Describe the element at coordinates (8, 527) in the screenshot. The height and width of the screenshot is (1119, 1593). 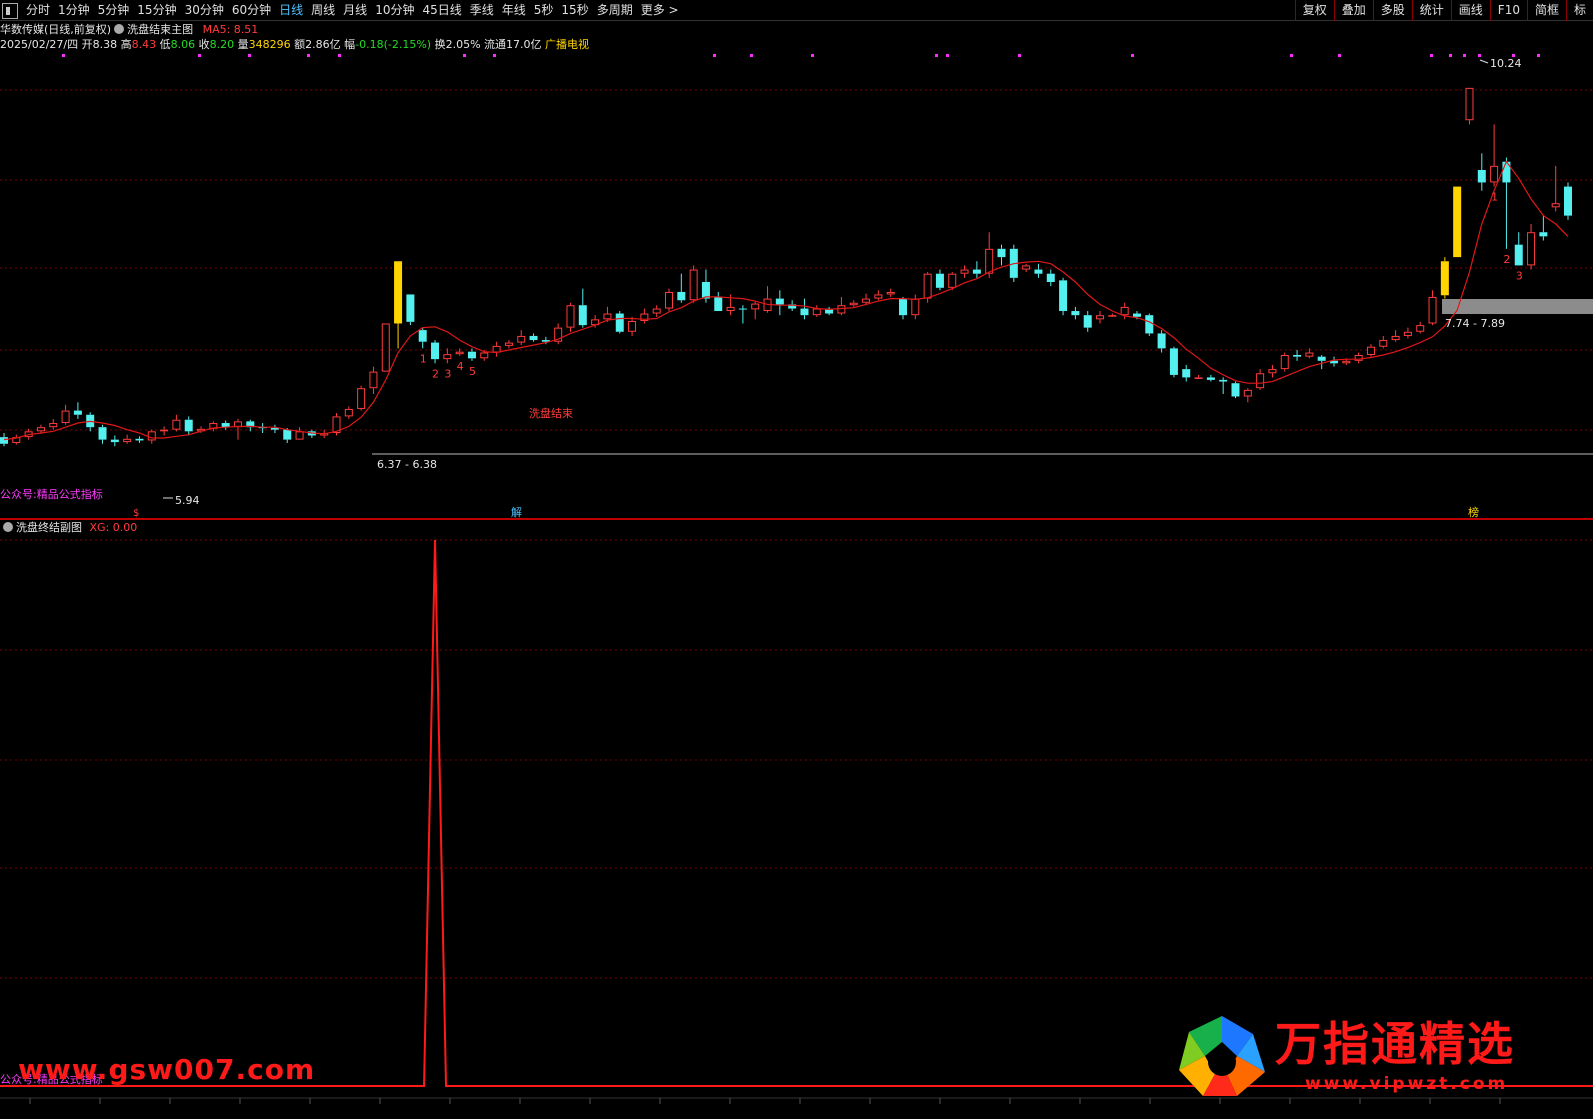
I see `sub-indicator-toggle-icon` at that location.